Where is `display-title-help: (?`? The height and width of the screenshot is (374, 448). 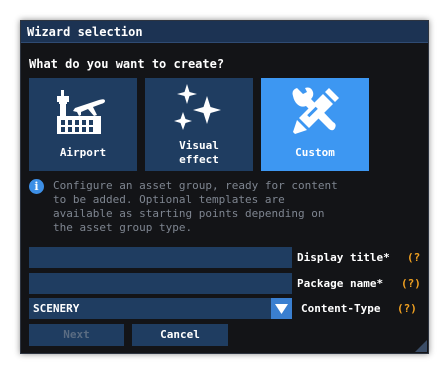 display-title-help: (? is located at coordinates (413, 257).